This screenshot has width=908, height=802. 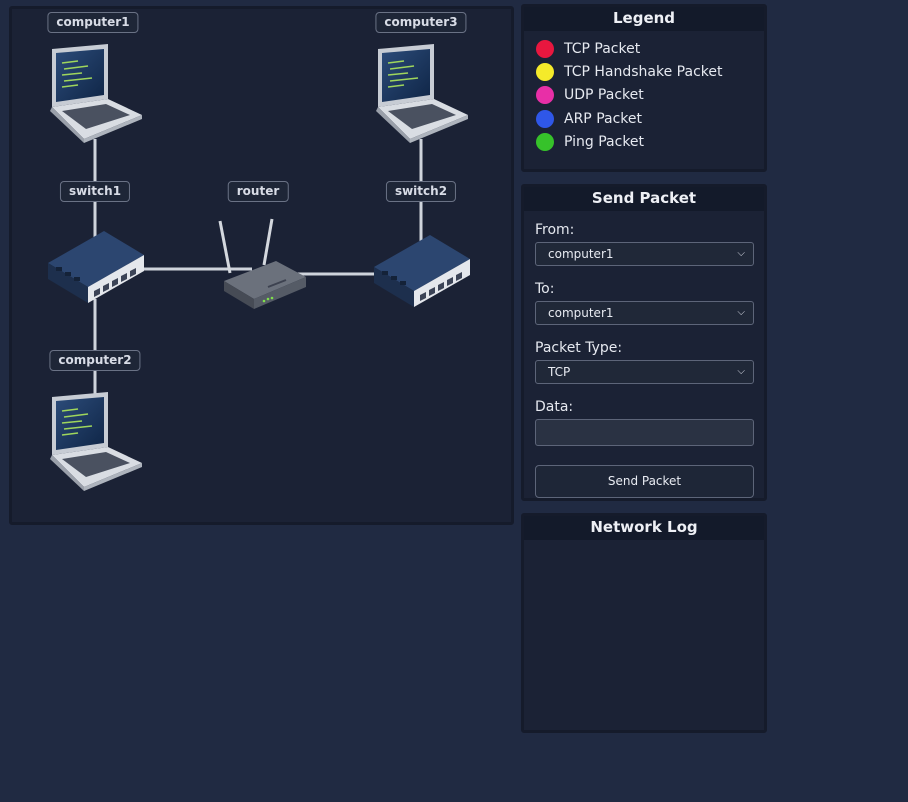 I want to click on from-label: From:, so click(x=555, y=230).